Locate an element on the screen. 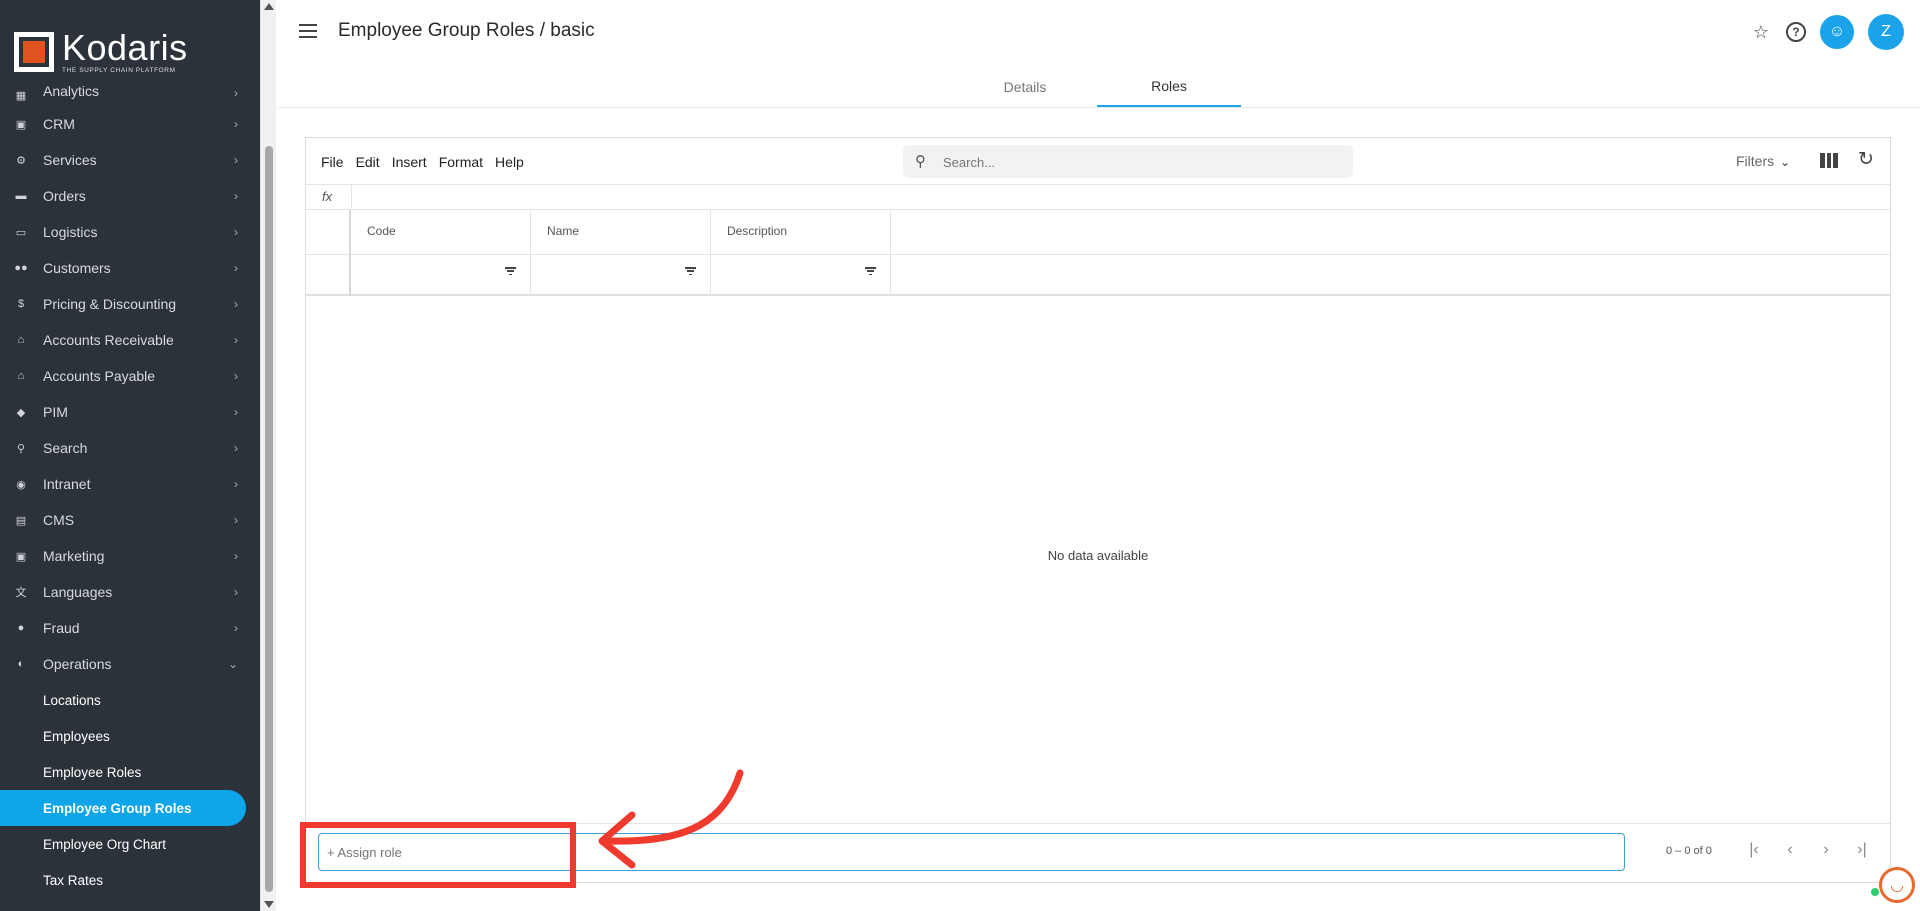 The image size is (1920, 911). columns-icon is located at coordinates (1829, 160).